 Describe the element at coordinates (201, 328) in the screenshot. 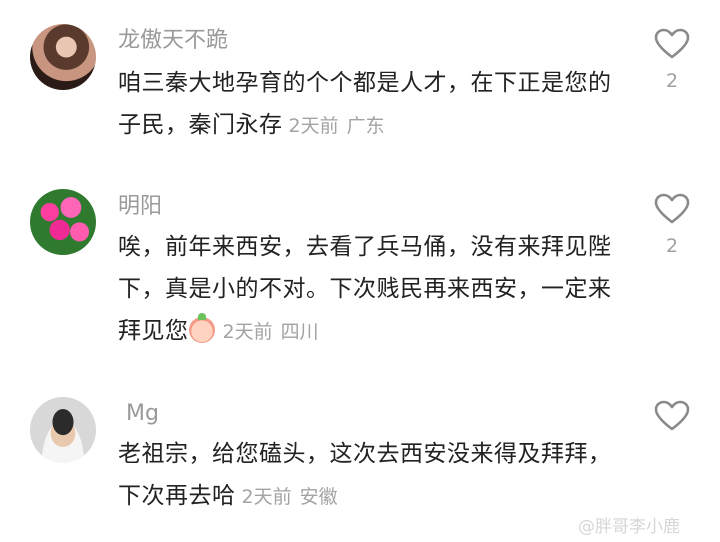

I see `peach-emoji-icon` at that location.